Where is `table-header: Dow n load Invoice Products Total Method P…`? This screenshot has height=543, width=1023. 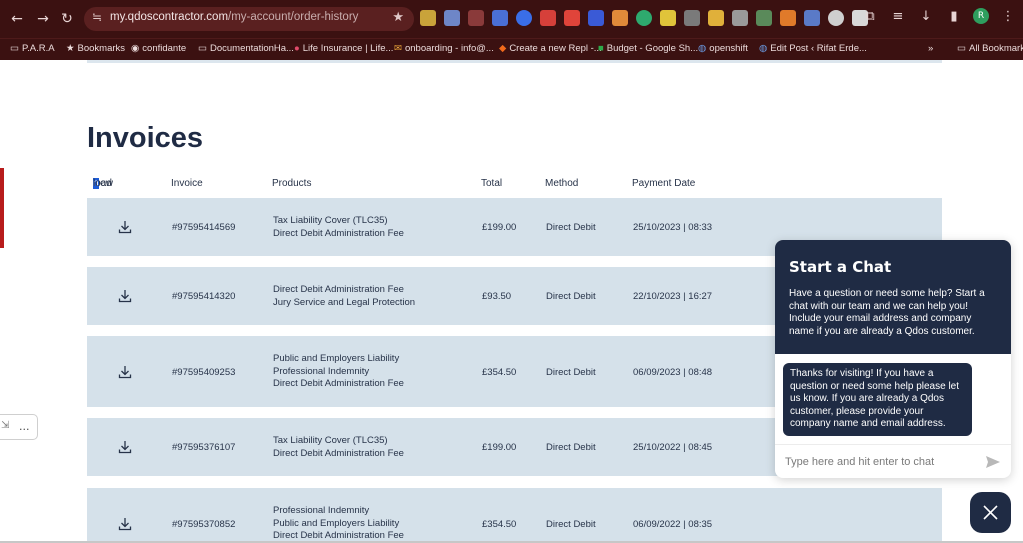
table-header: Dow n load Invoice Products Total Method P… is located at coordinates (518, 185).